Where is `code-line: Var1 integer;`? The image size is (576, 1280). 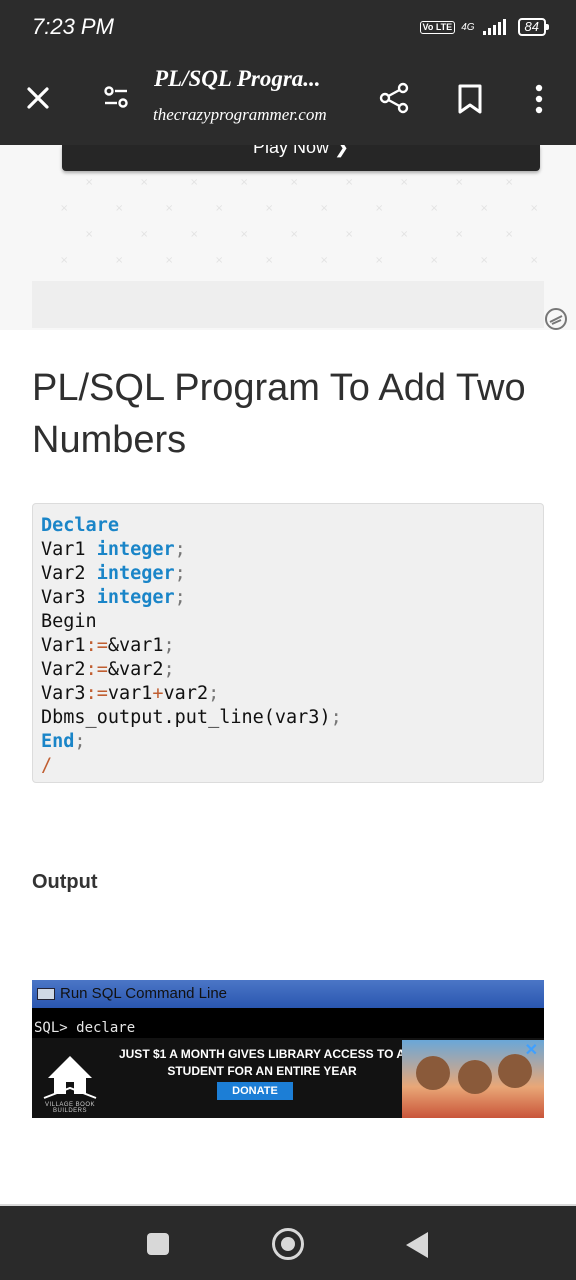 code-line: Var1 integer; is located at coordinates (288, 550).